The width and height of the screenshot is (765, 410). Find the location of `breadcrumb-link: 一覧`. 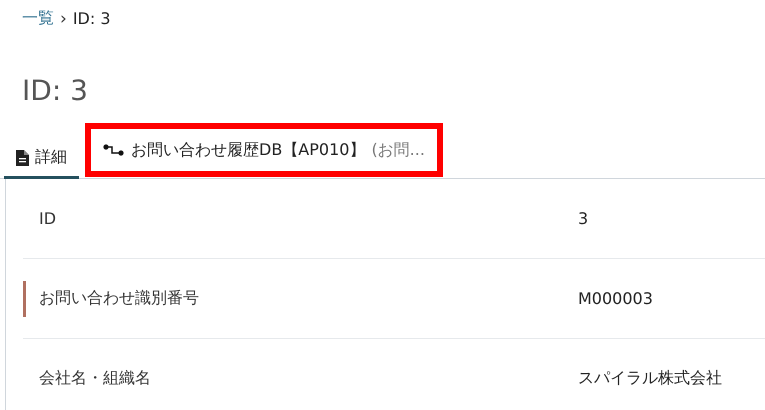

breadcrumb-link: 一覧 is located at coordinates (38, 18).